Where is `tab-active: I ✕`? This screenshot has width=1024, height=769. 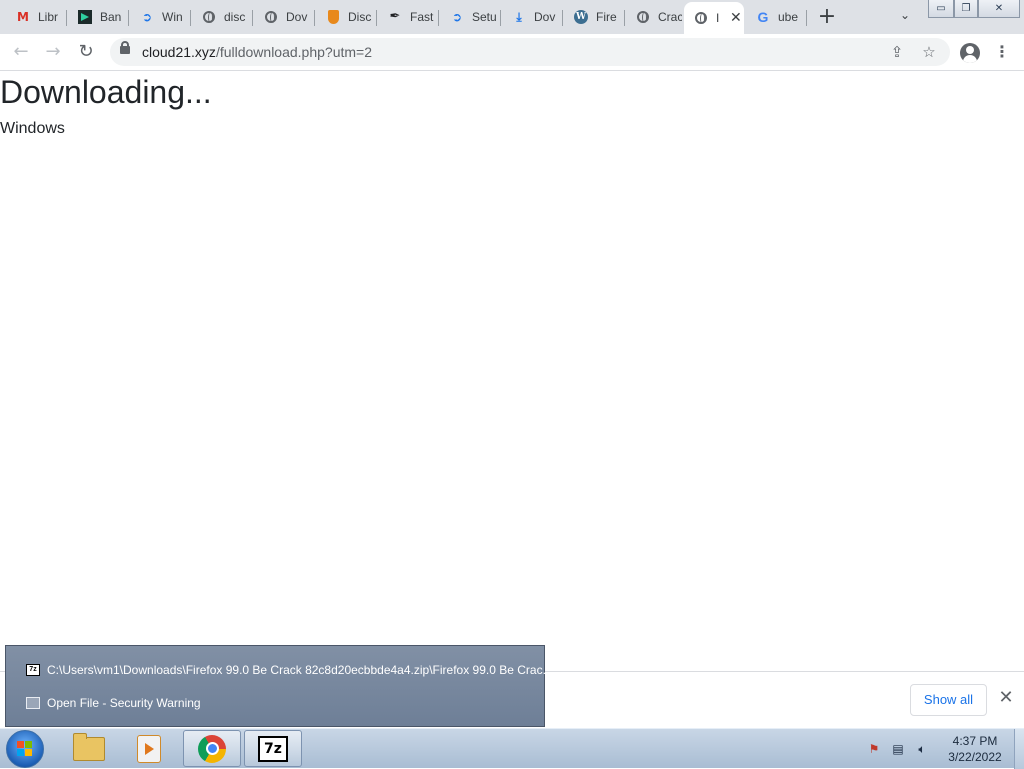
tab-active: I ✕ is located at coordinates (714, 18).